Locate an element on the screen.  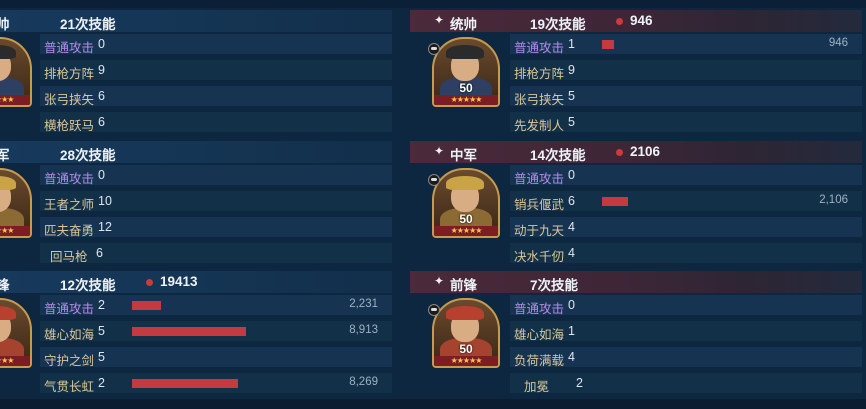
skill-name: 动于九天 is located at coordinates (539, 231).